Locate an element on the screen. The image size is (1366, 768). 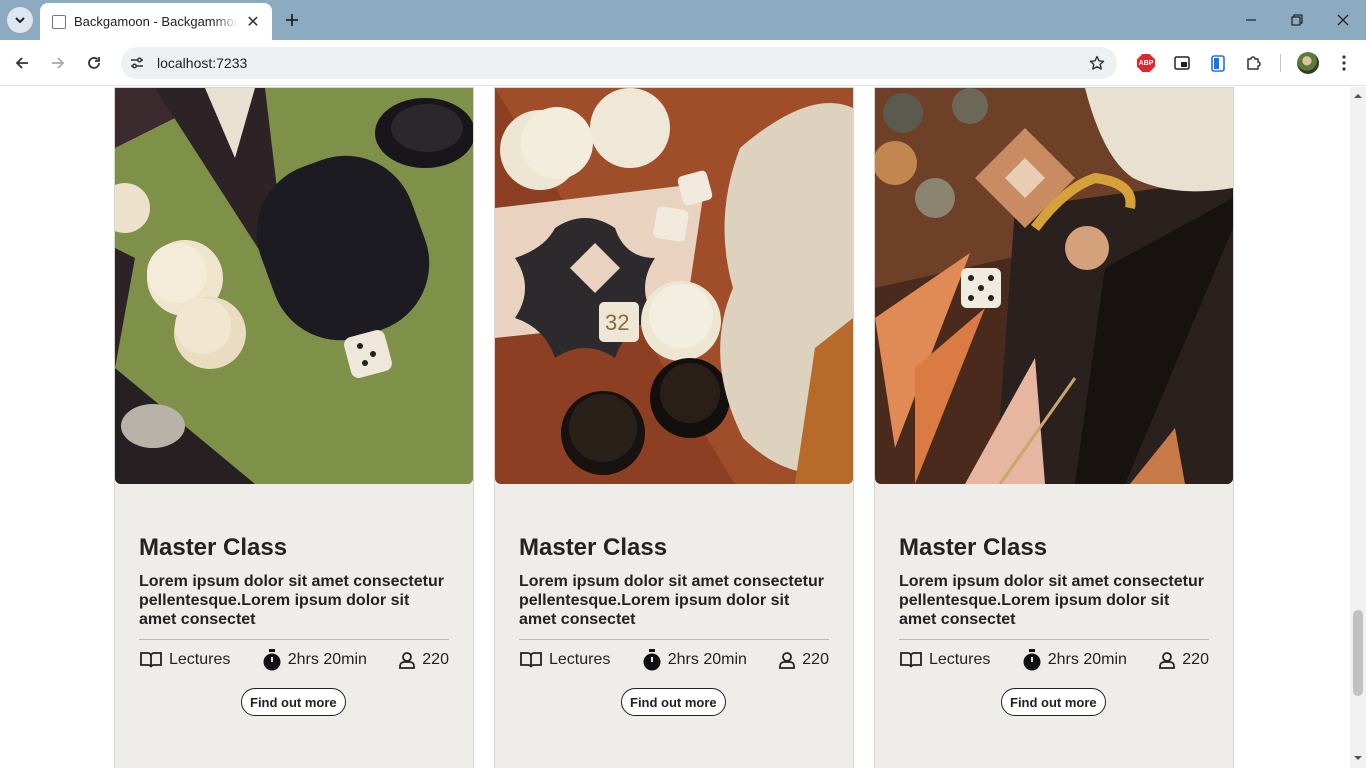
new-tab-button is located at coordinates (292, 20).